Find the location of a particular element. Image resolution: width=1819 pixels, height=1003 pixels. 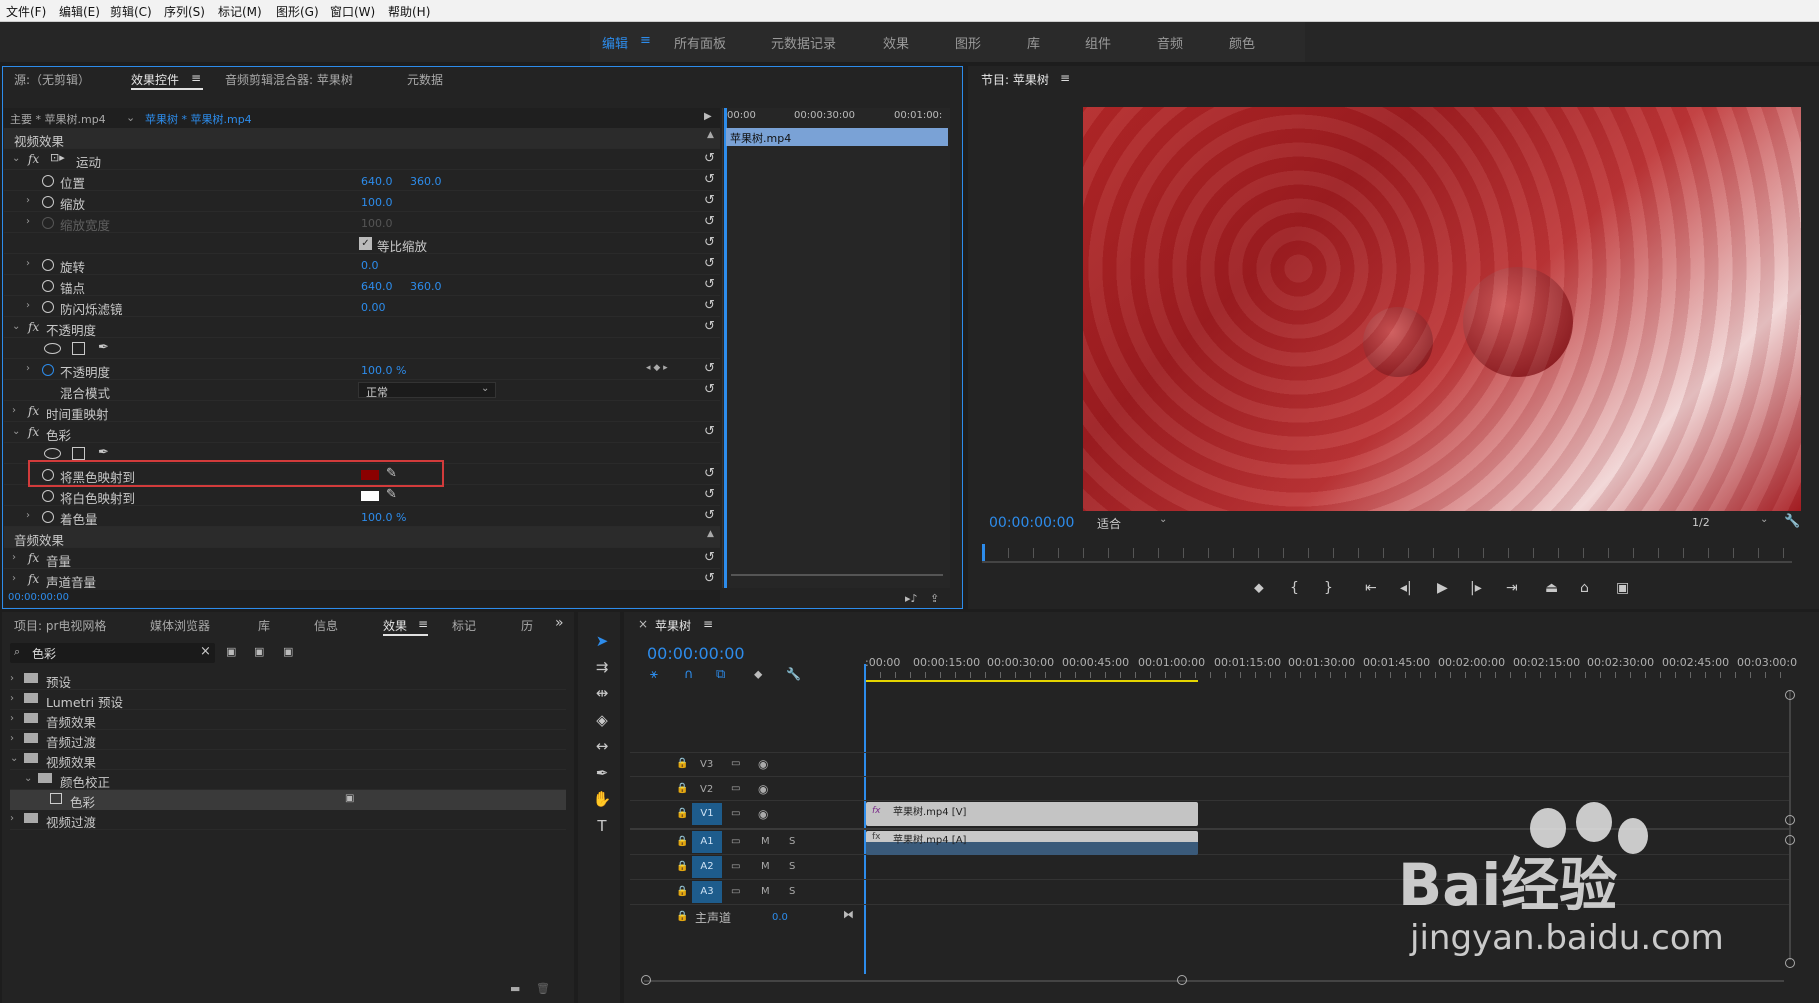

add-marker-icon: ⧉ is located at coordinates (720, 674).